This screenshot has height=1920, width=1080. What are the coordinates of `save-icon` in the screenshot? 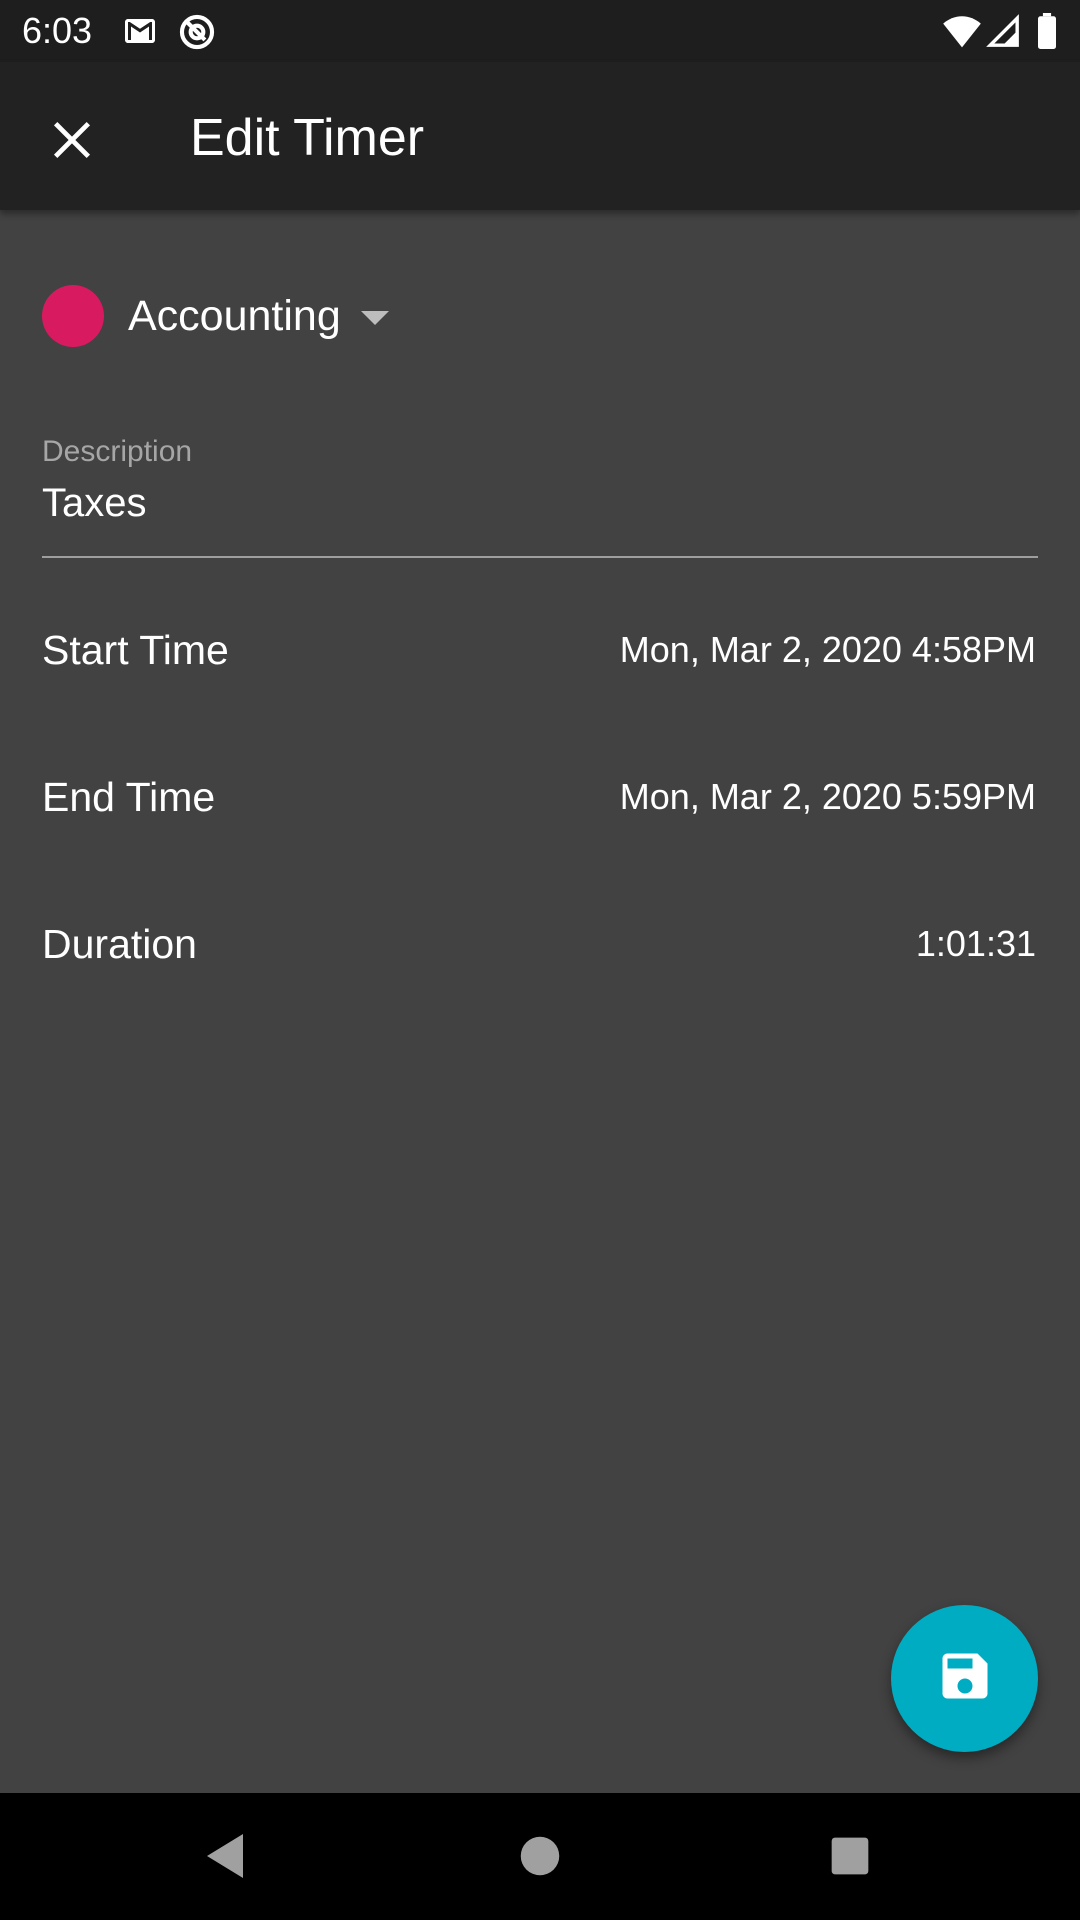 It's located at (965, 1678).